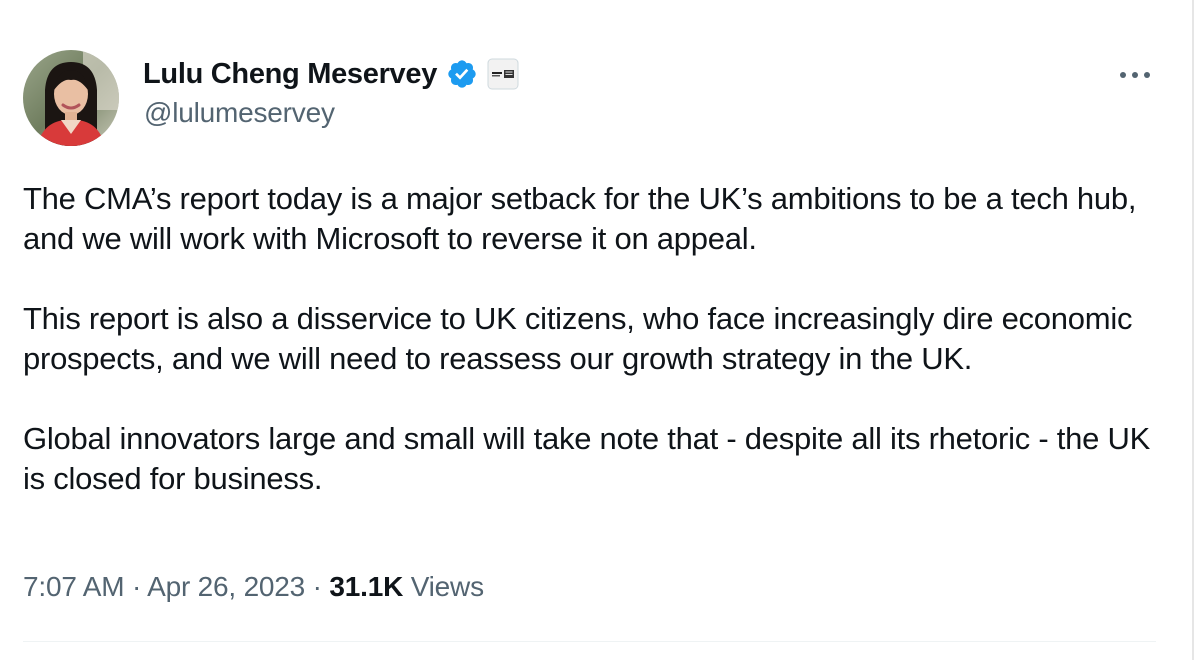 This screenshot has width=1194, height=660. What do you see at coordinates (239, 113) in the screenshot?
I see `author-handle: @lulumeservey` at bounding box center [239, 113].